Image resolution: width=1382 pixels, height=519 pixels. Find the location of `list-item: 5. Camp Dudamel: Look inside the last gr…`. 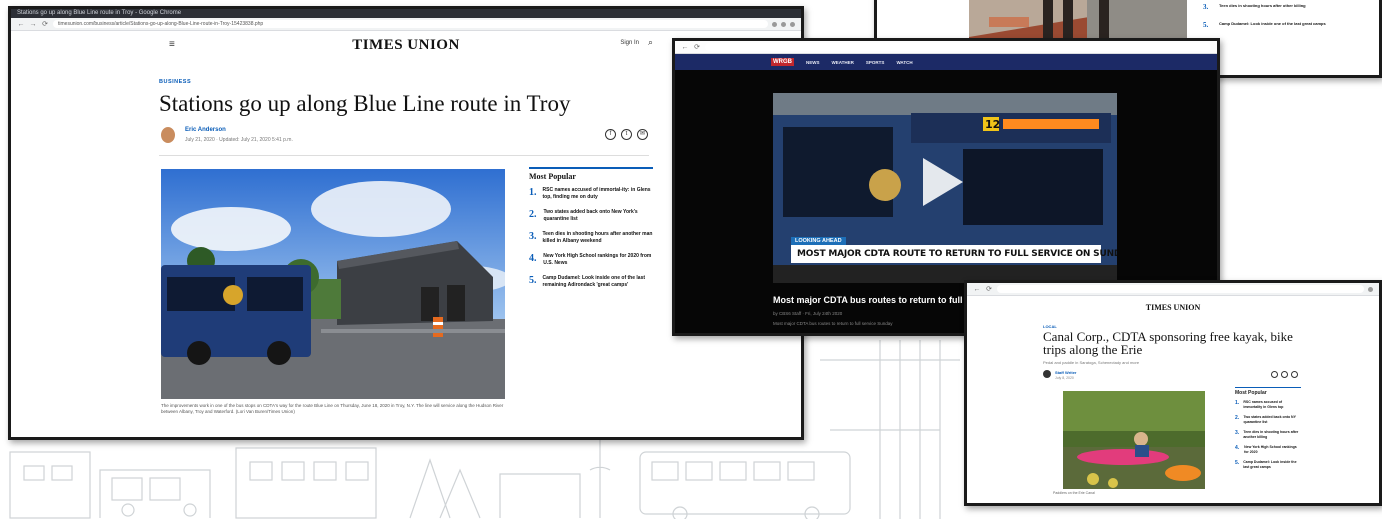

list-item: 5. Camp Dudamel: Look inside the last gr… is located at coordinates (1268, 464).